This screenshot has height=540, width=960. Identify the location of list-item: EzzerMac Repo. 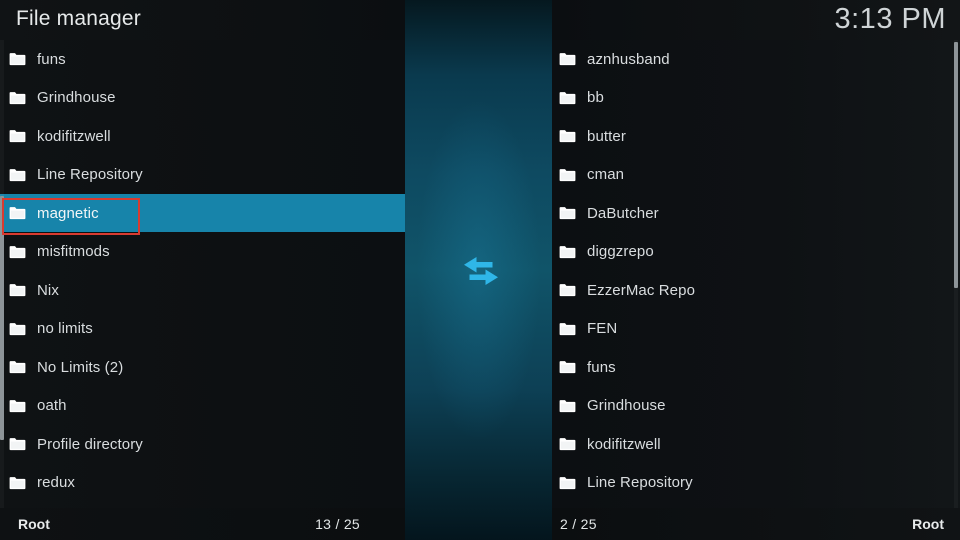
(756, 290).